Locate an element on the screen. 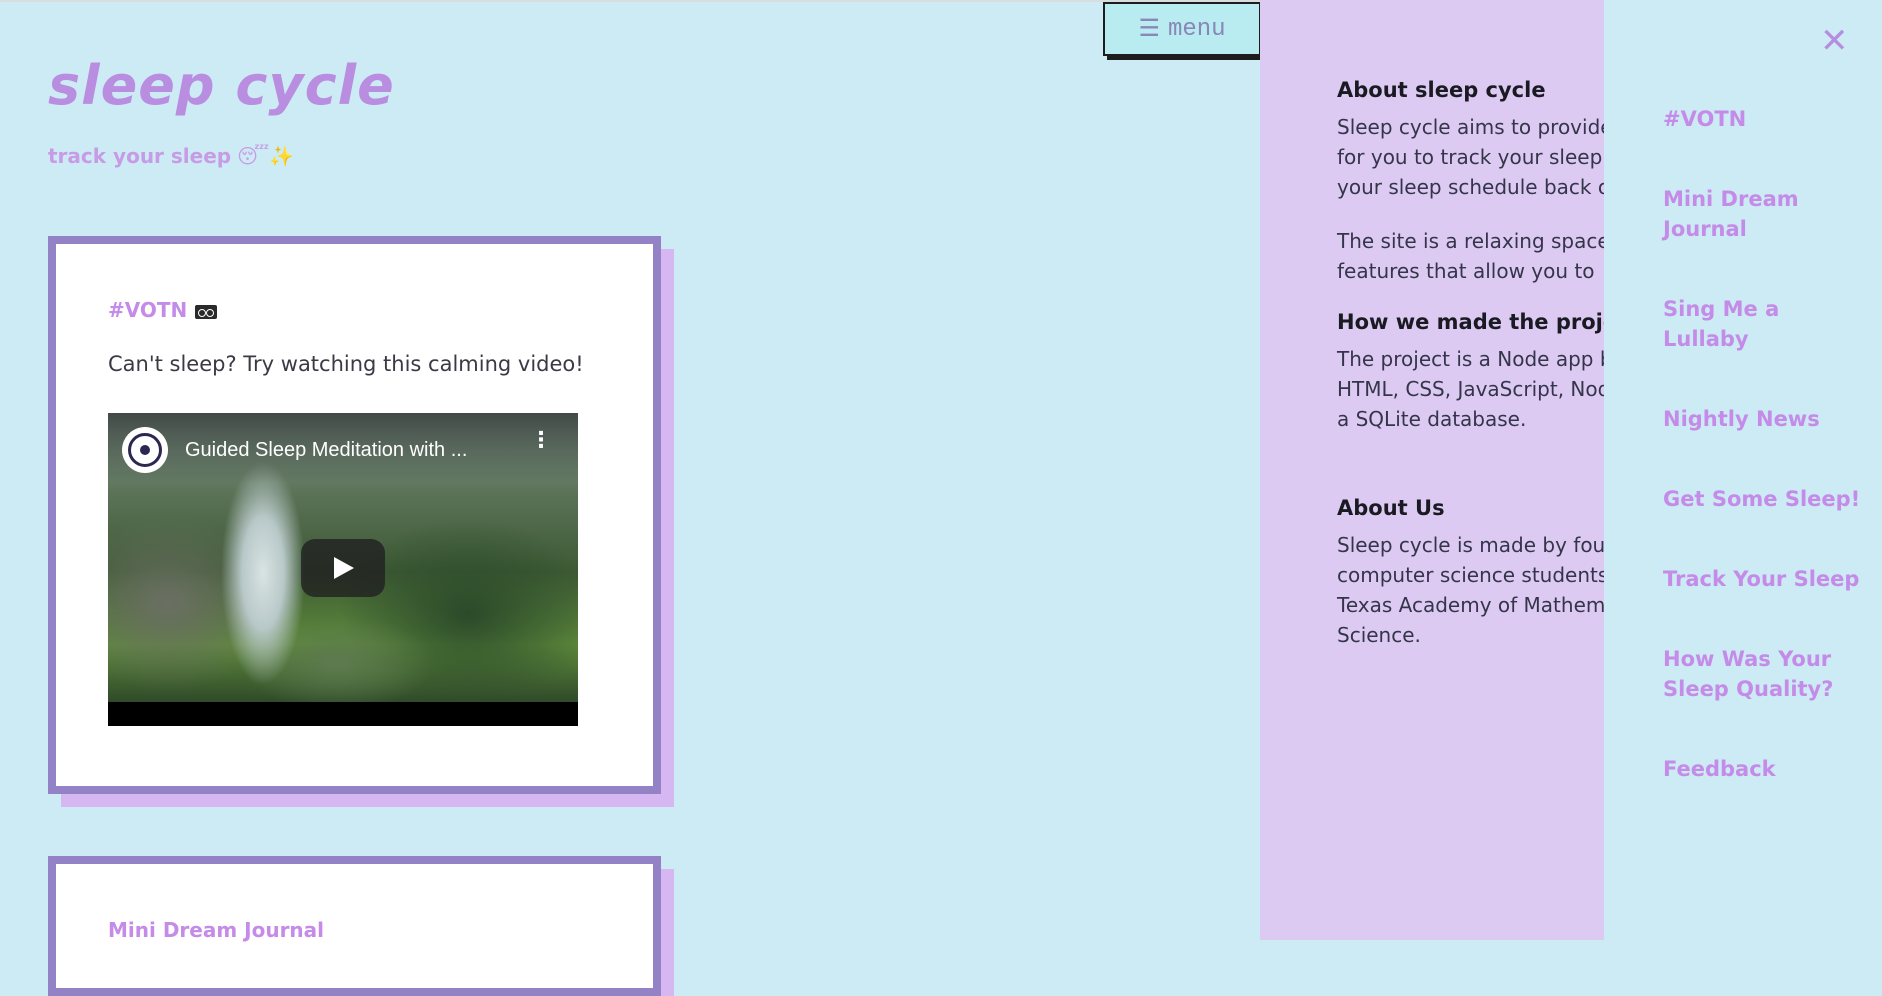  card-title: Mini Dream Journal is located at coordinates (216, 930).